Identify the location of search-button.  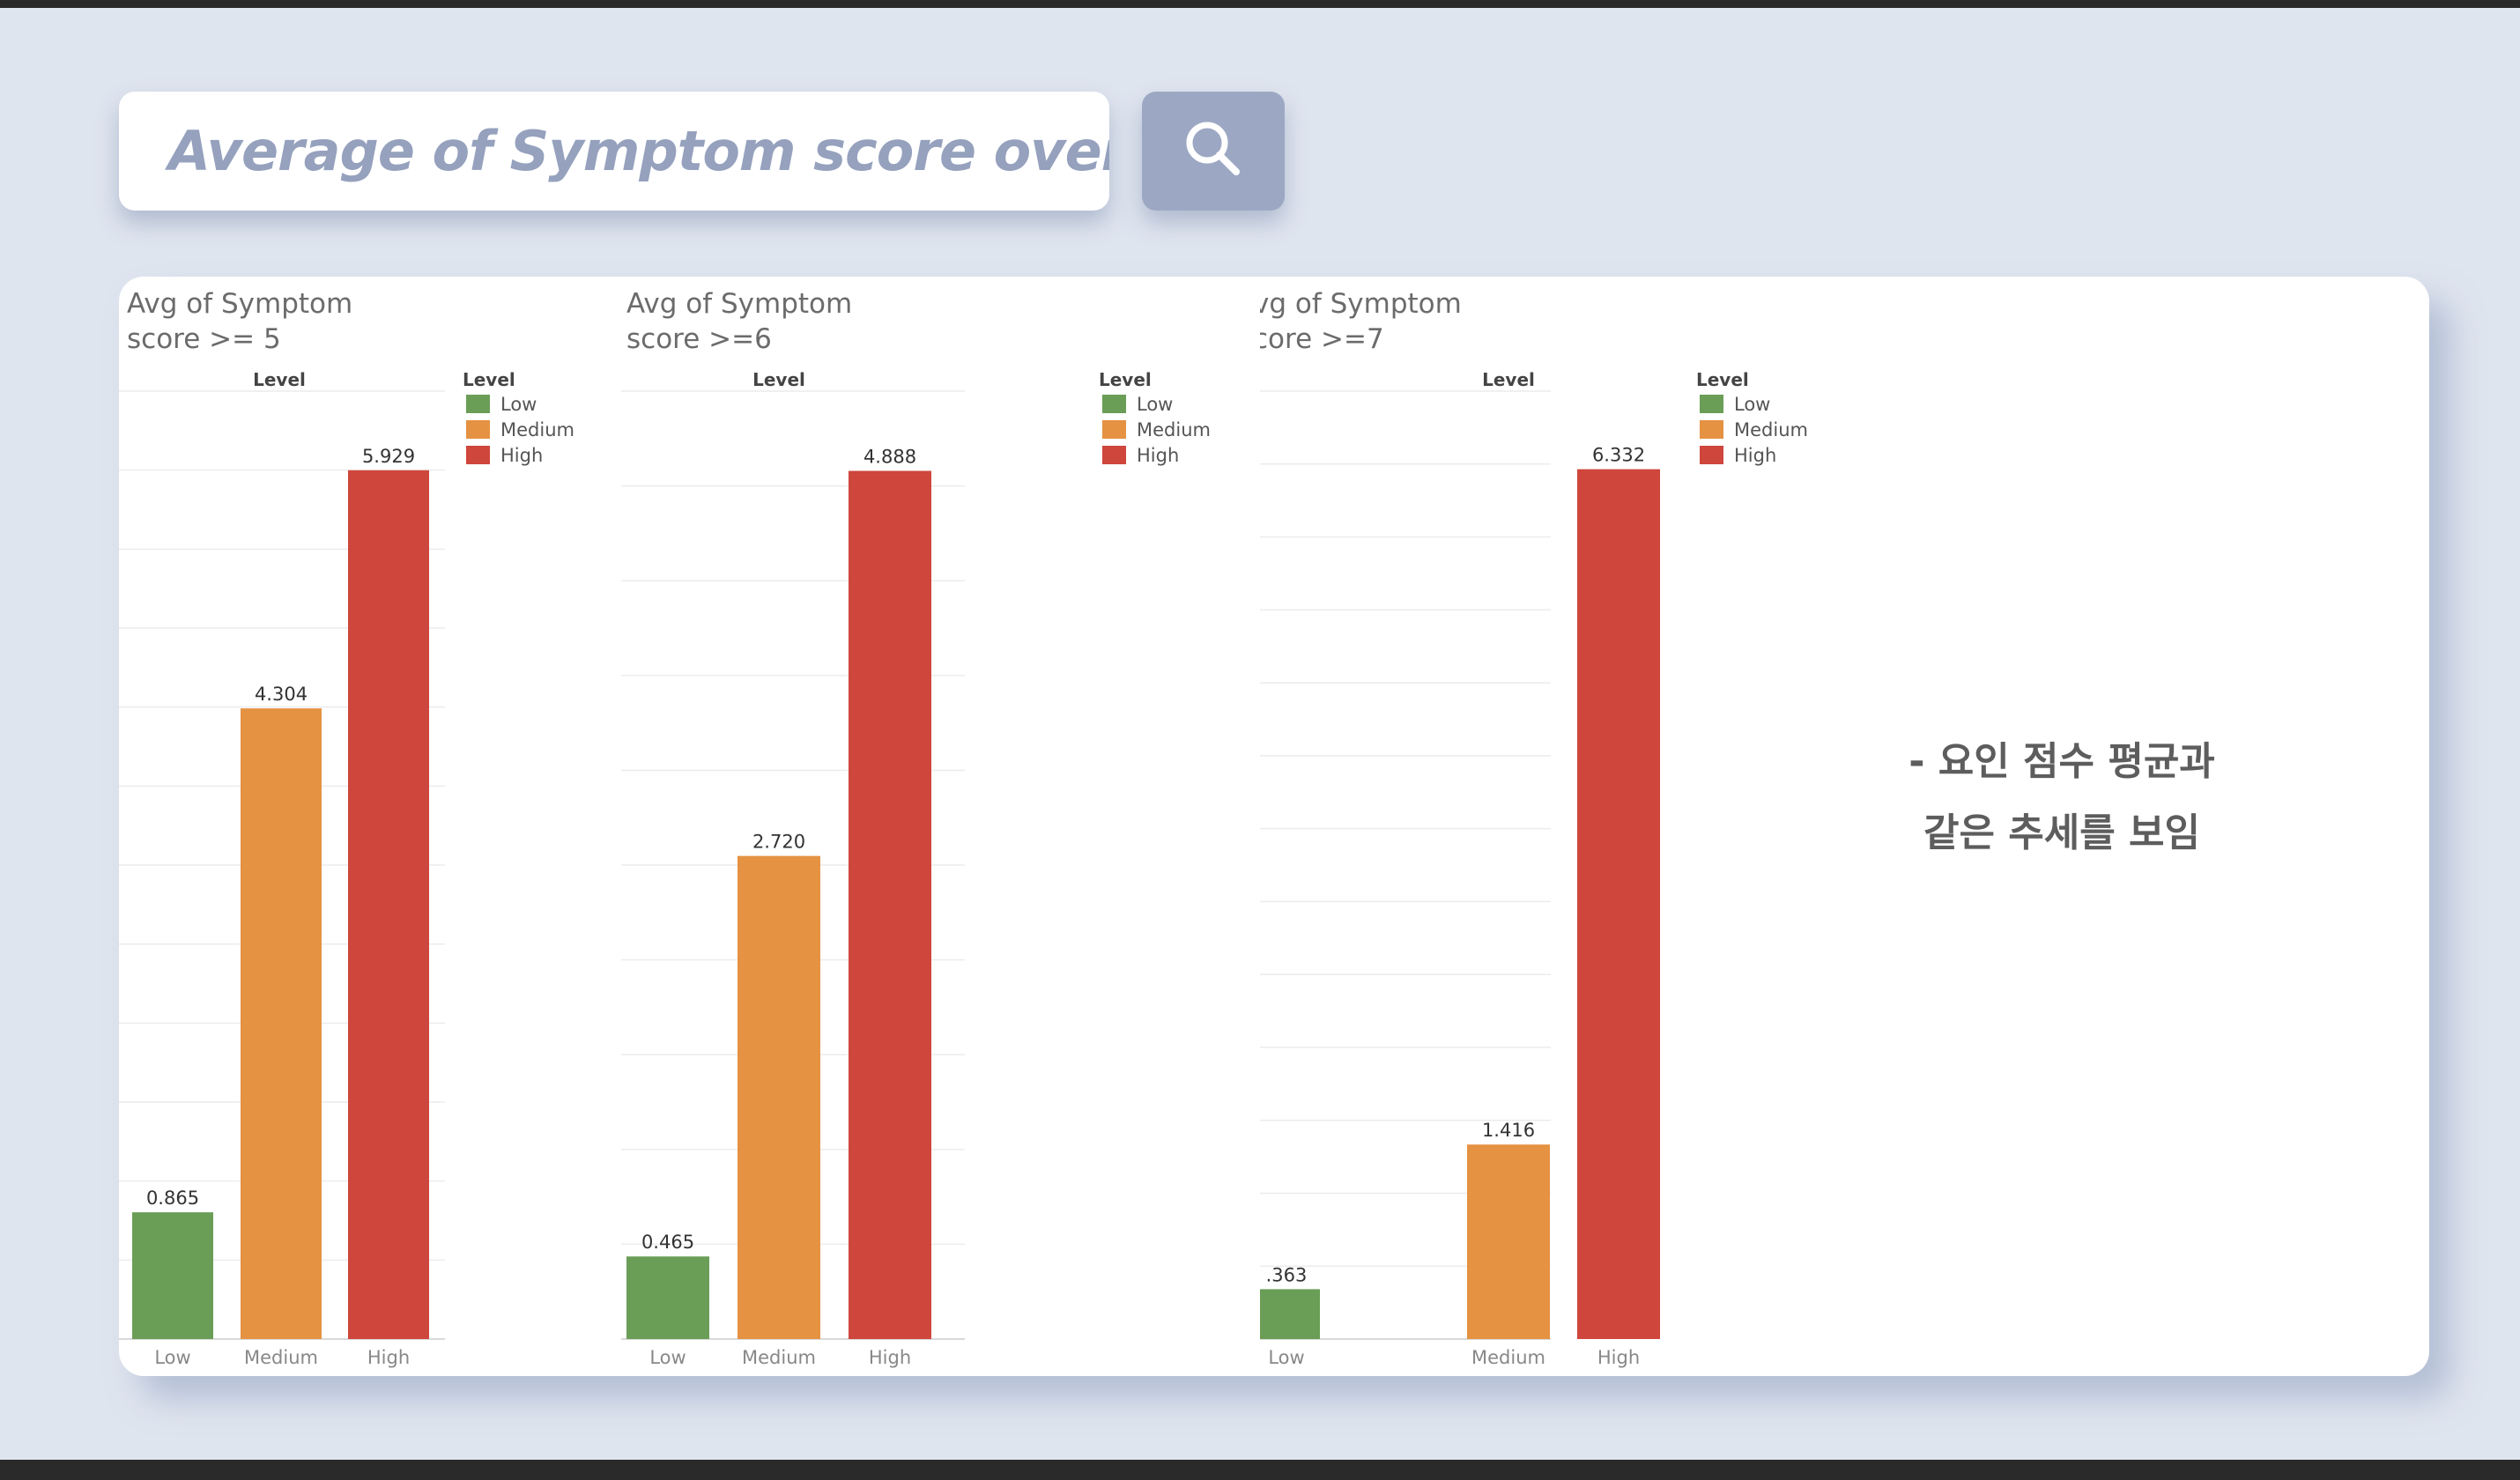
(1213, 151).